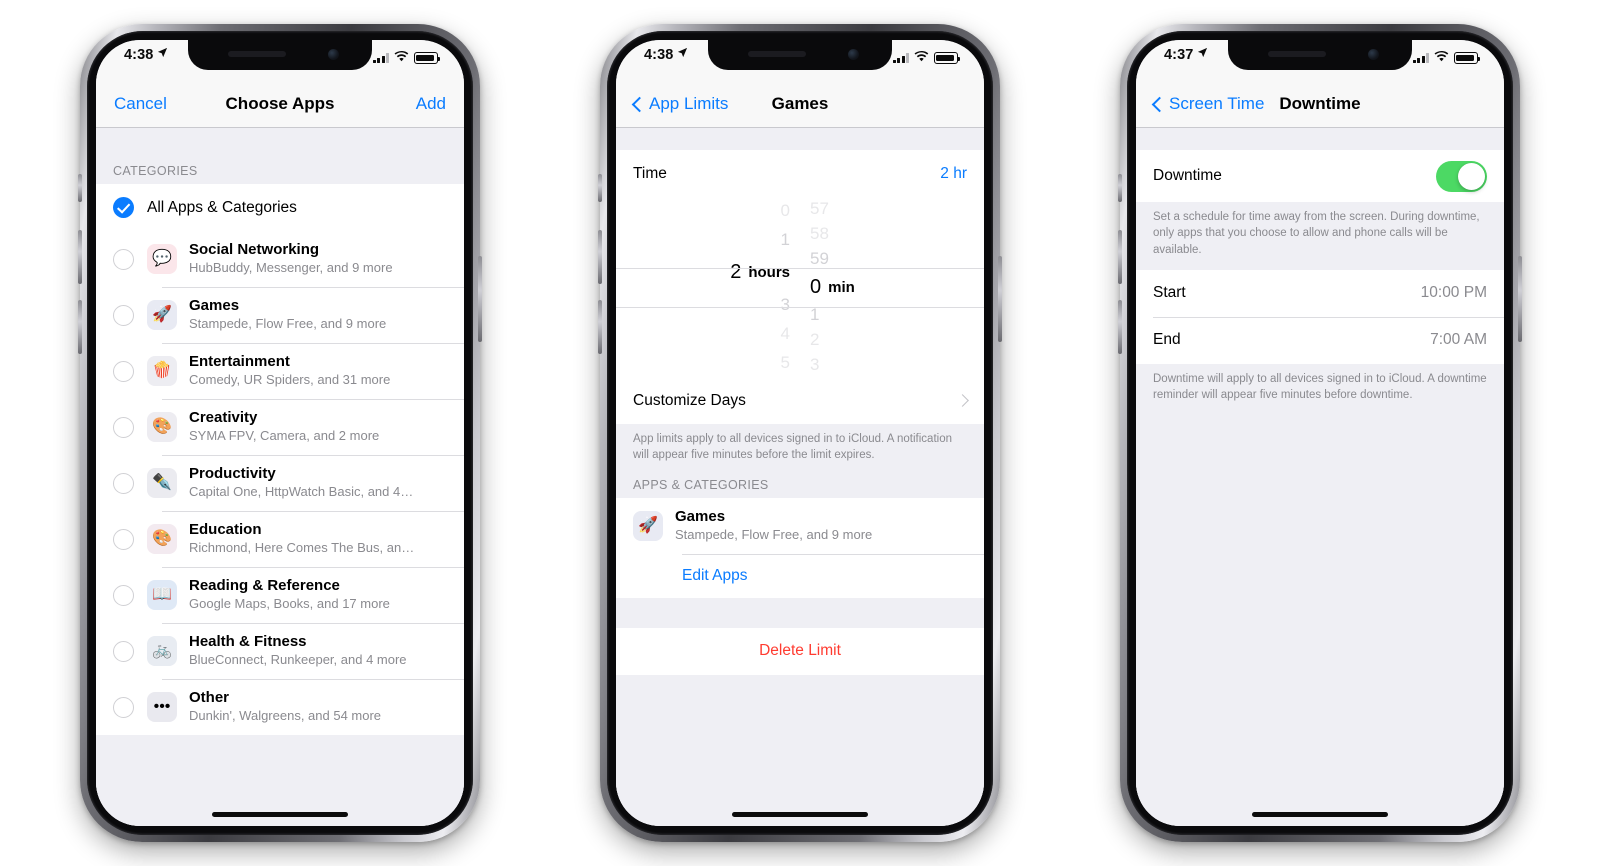  Describe the element at coordinates (821, 525) in the screenshot. I see `games-text: Games Stampede, Flow Free, and 9 more` at that location.